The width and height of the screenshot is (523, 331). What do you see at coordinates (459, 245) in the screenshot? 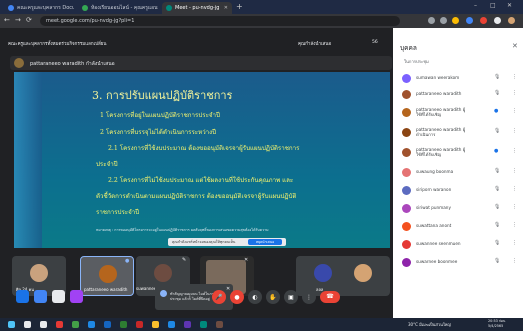
I see `person-row: suwannee seenmuen 🎙 ⋮` at bounding box center [459, 245].